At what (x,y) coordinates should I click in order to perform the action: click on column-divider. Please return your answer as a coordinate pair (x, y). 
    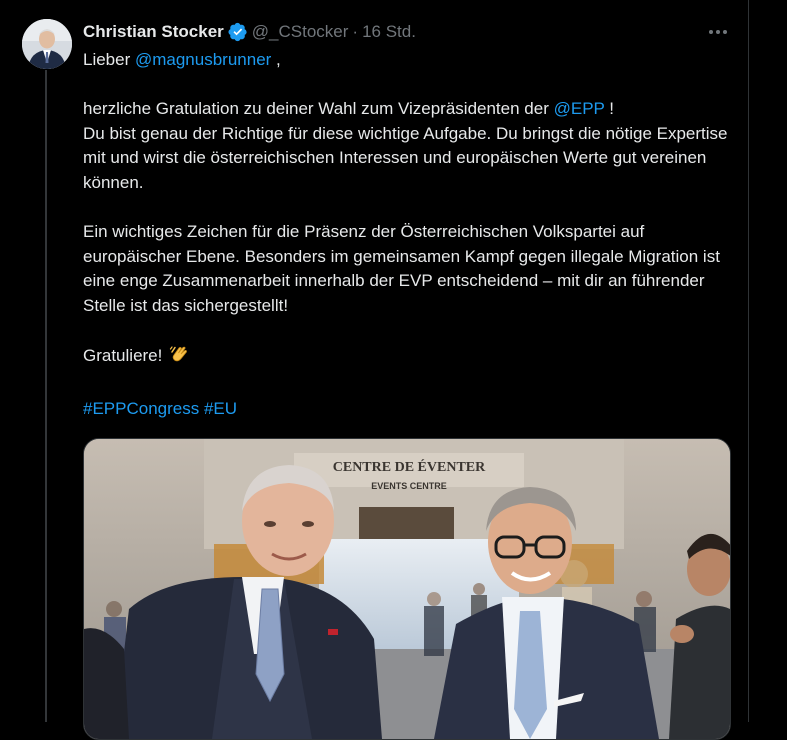
    Looking at the image, I should click on (748, 361).